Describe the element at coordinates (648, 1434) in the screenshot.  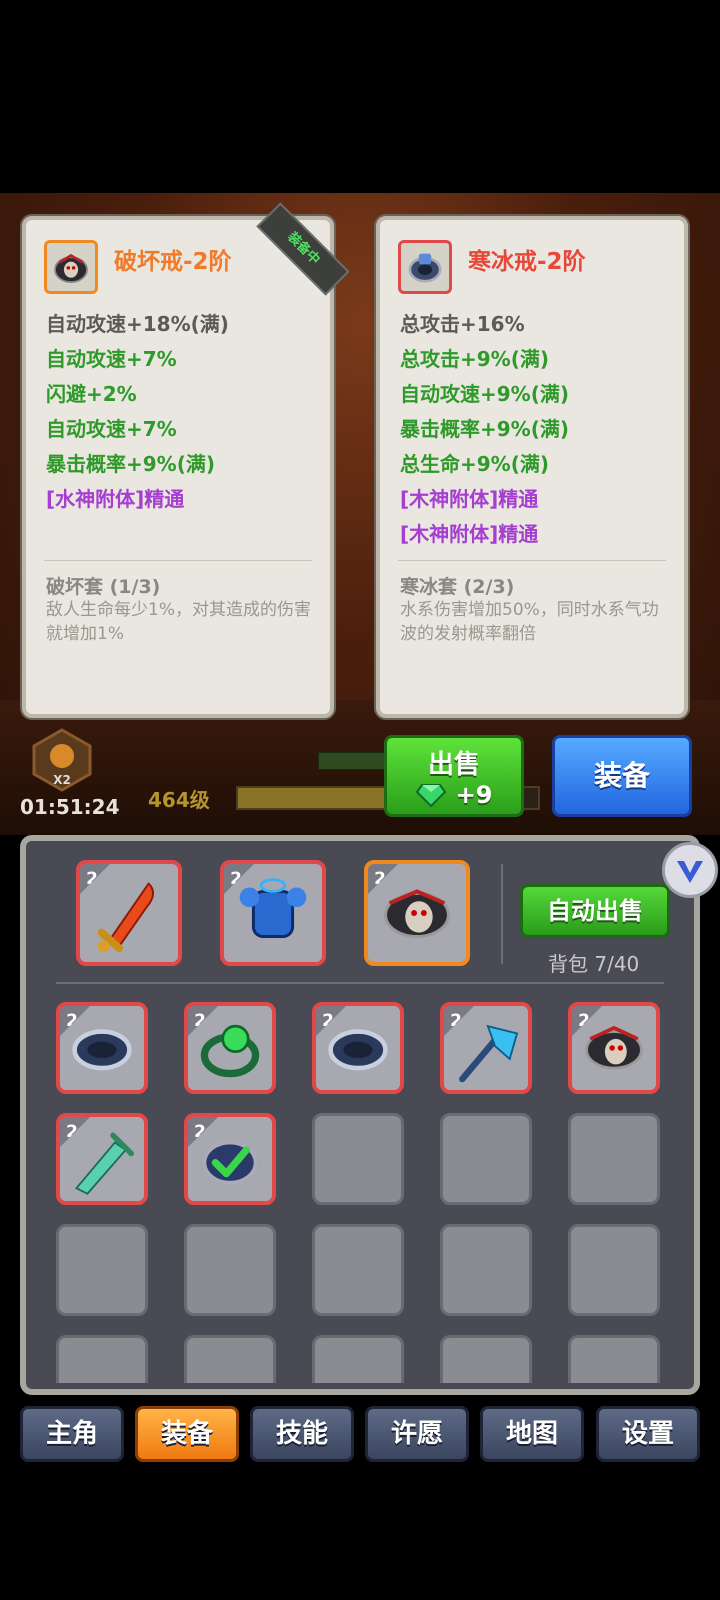
I see `tab-settings: 设置` at that location.